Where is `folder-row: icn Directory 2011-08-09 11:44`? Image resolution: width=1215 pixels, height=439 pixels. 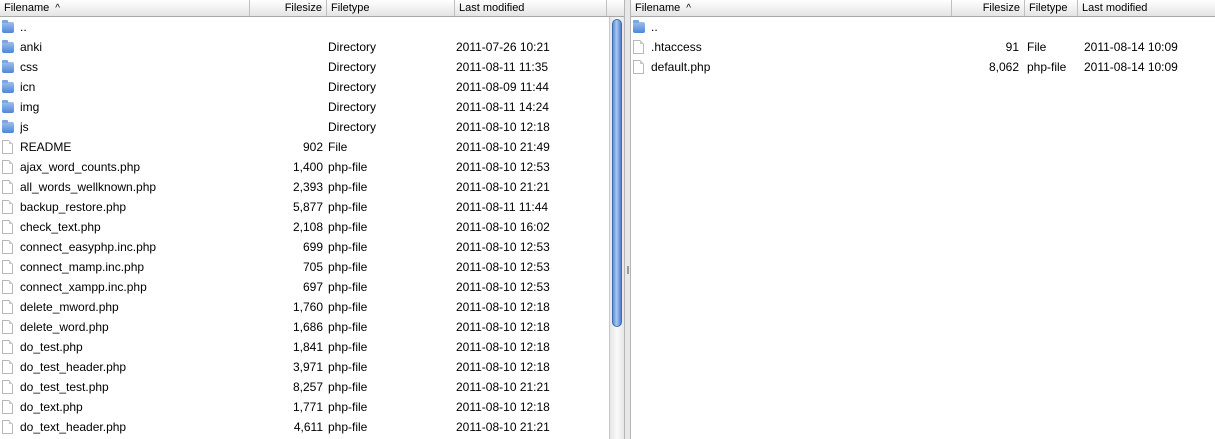
folder-row: icn Directory 2011-08-09 11:44 is located at coordinates (312, 87).